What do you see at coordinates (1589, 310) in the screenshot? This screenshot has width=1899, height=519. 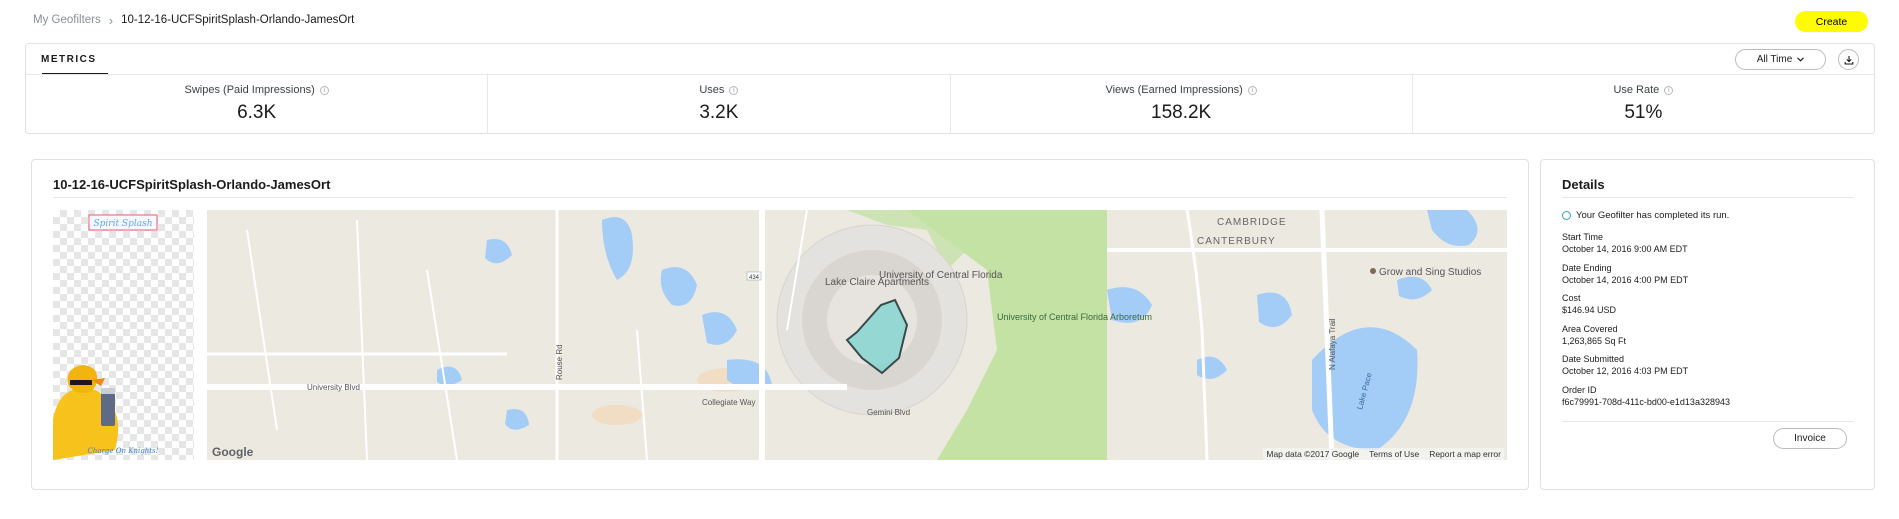 I see `detail-value: $146.94 USD` at bounding box center [1589, 310].